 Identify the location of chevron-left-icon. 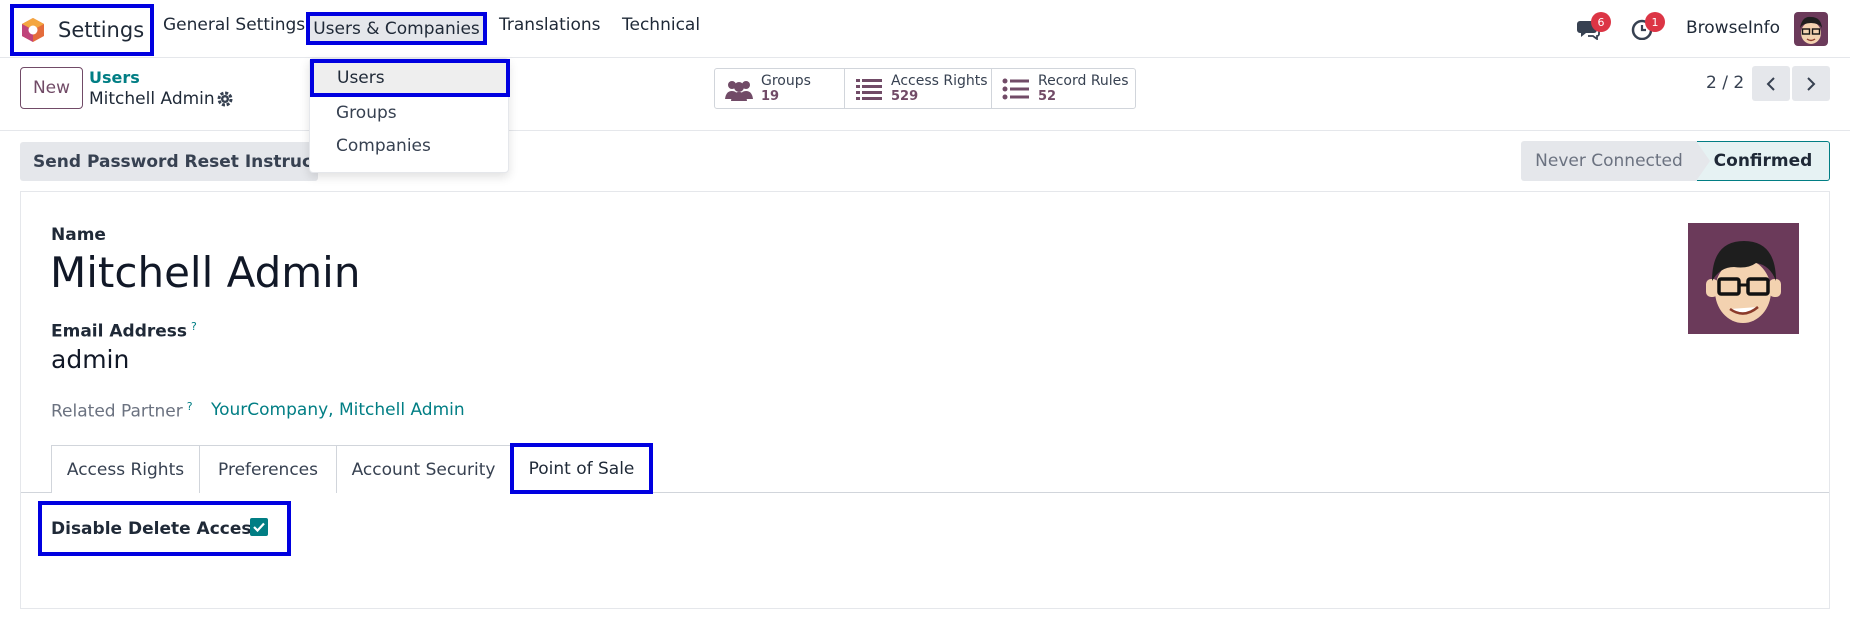
(1770, 83).